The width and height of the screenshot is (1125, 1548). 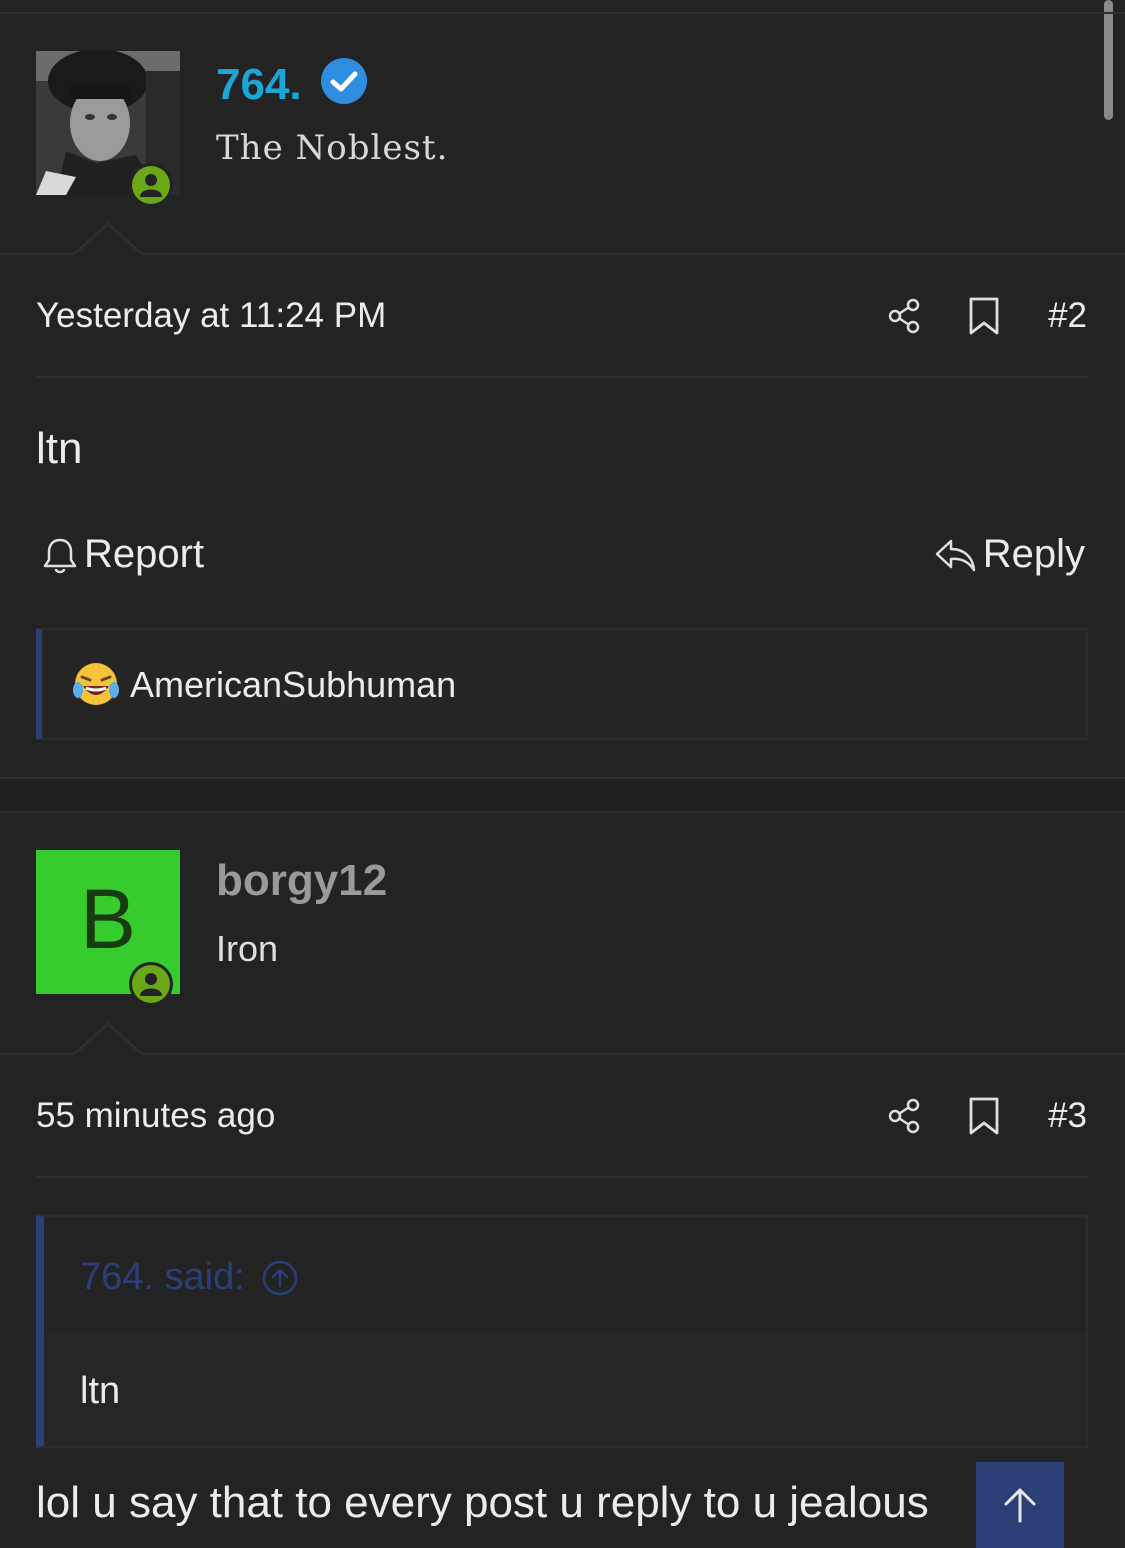 I want to click on user-title: Iron, so click(x=247, y=948).